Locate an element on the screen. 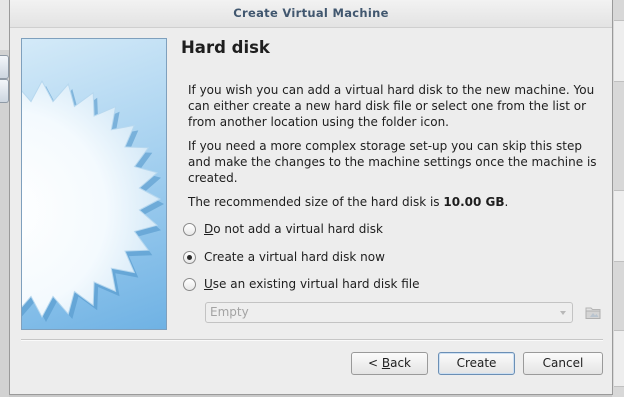 Image resolution: width=624 pixels, height=397 pixels. background-app-right-edge is located at coordinates (618, 198).